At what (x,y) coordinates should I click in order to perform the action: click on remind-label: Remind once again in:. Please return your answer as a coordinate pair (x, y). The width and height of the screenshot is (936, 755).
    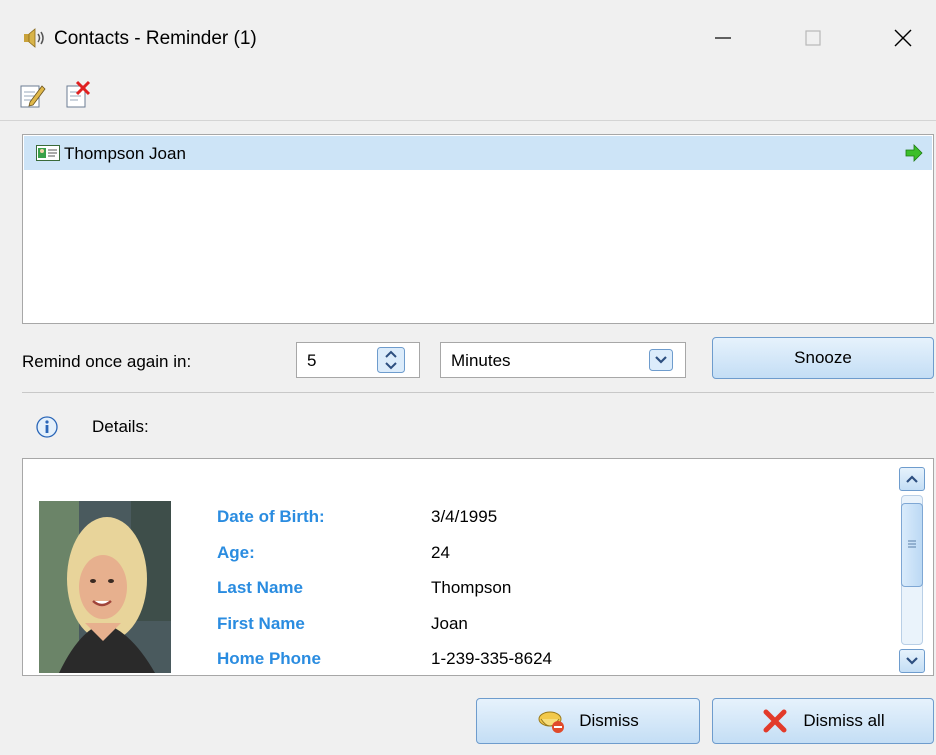
    Looking at the image, I should click on (107, 361).